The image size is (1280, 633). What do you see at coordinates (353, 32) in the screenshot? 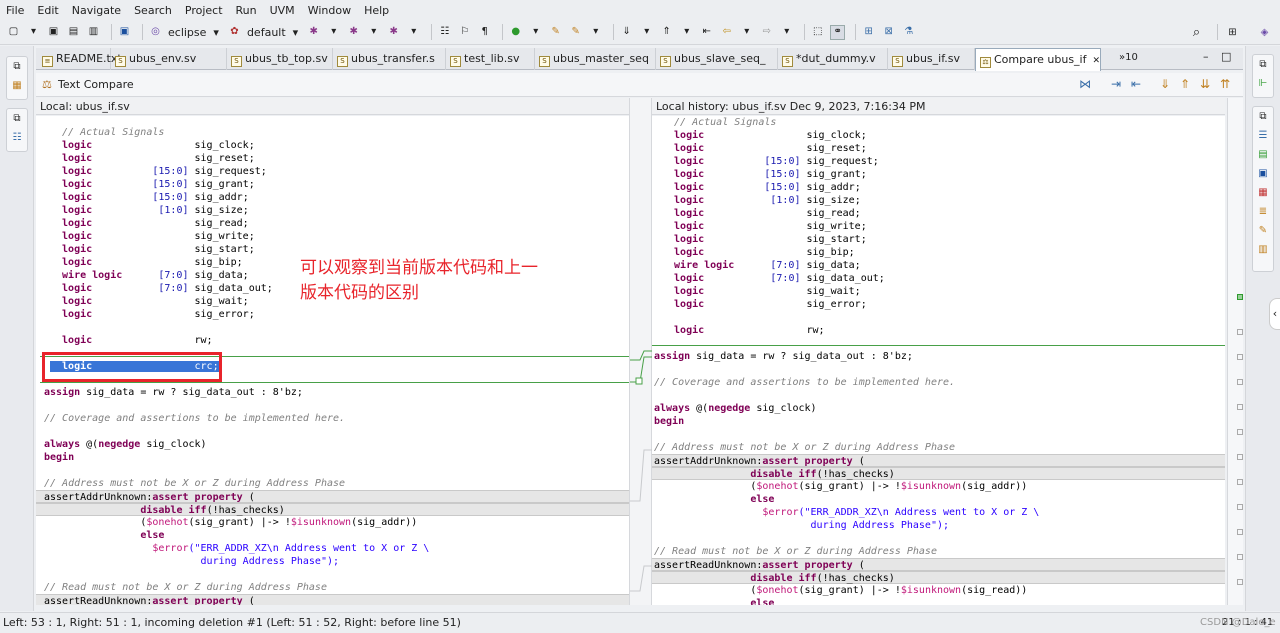
I see `debug-config-icon: ✱` at bounding box center [353, 32].